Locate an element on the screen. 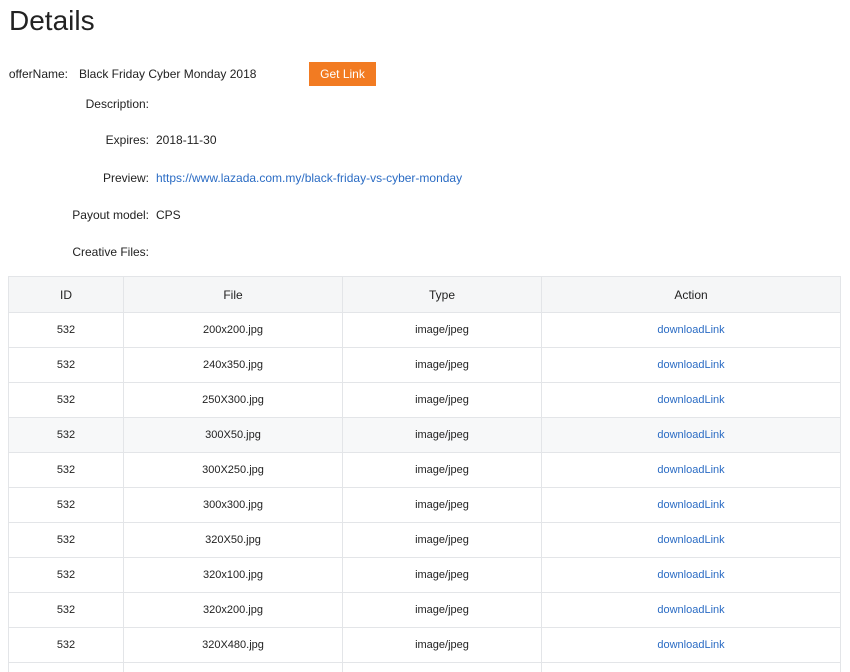 The width and height of the screenshot is (850, 672). table-row is located at coordinates (424, 667).